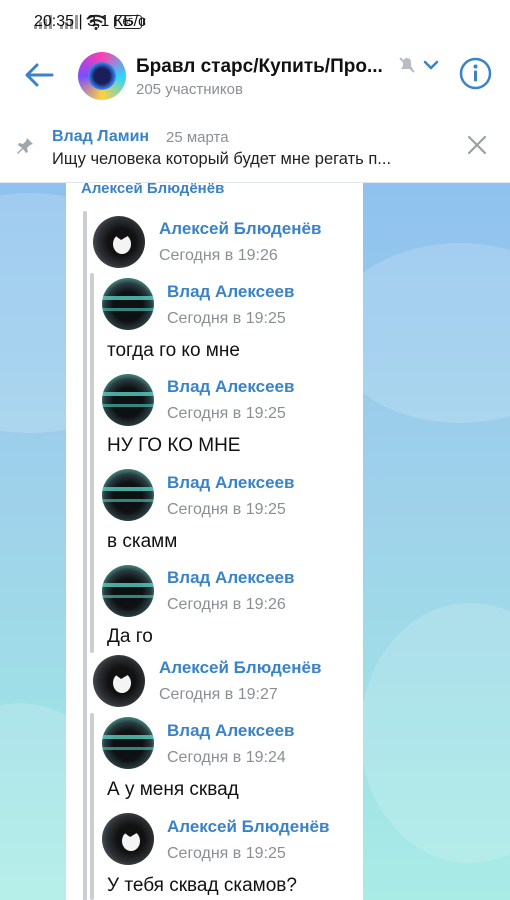 The width and height of the screenshot is (510, 900). I want to click on wallpaper-shape, so click(435, 733).